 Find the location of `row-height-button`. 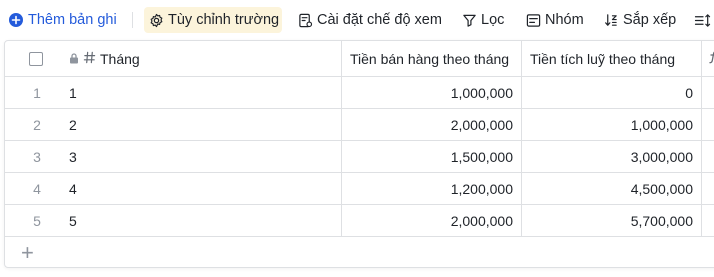

row-height-button is located at coordinates (703, 20).